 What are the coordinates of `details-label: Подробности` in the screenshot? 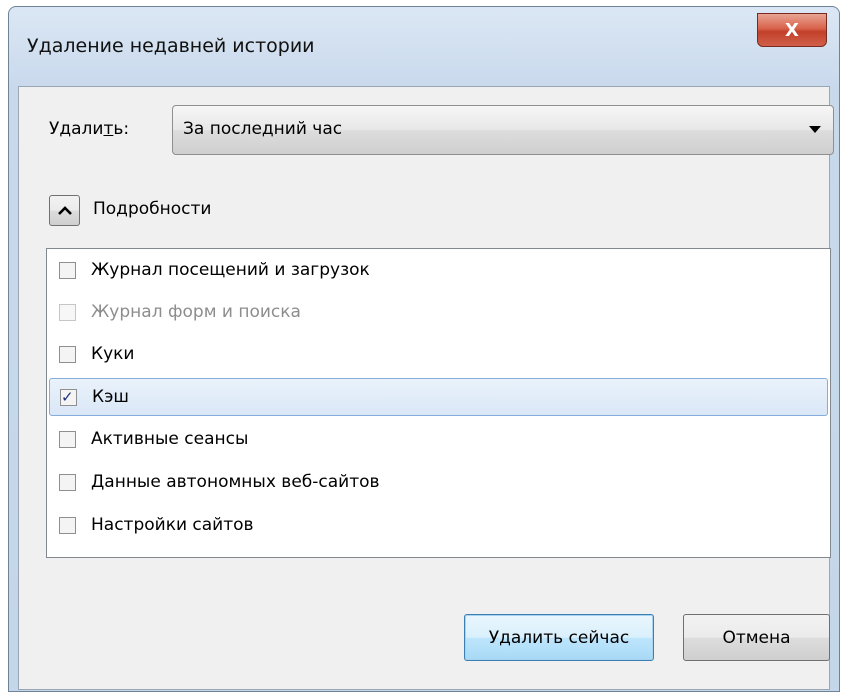 It's located at (152, 209).